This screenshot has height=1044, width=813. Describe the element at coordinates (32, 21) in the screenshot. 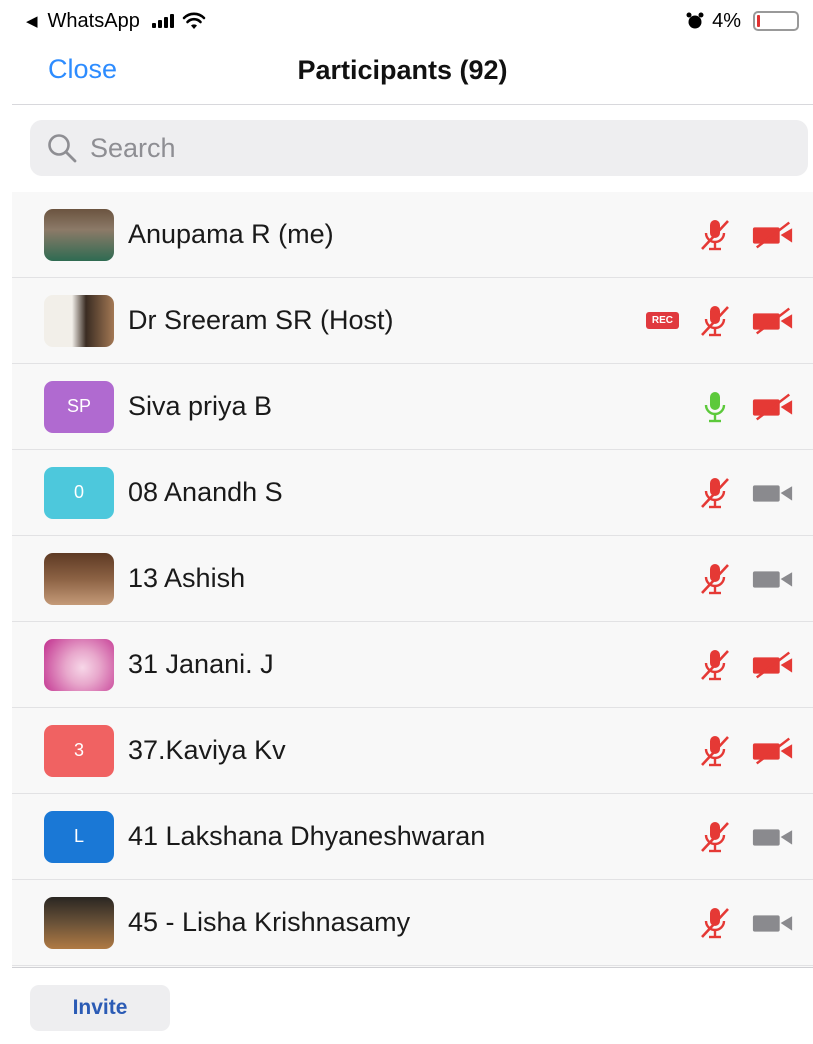

I see `back-arrow-icon: ◀` at that location.